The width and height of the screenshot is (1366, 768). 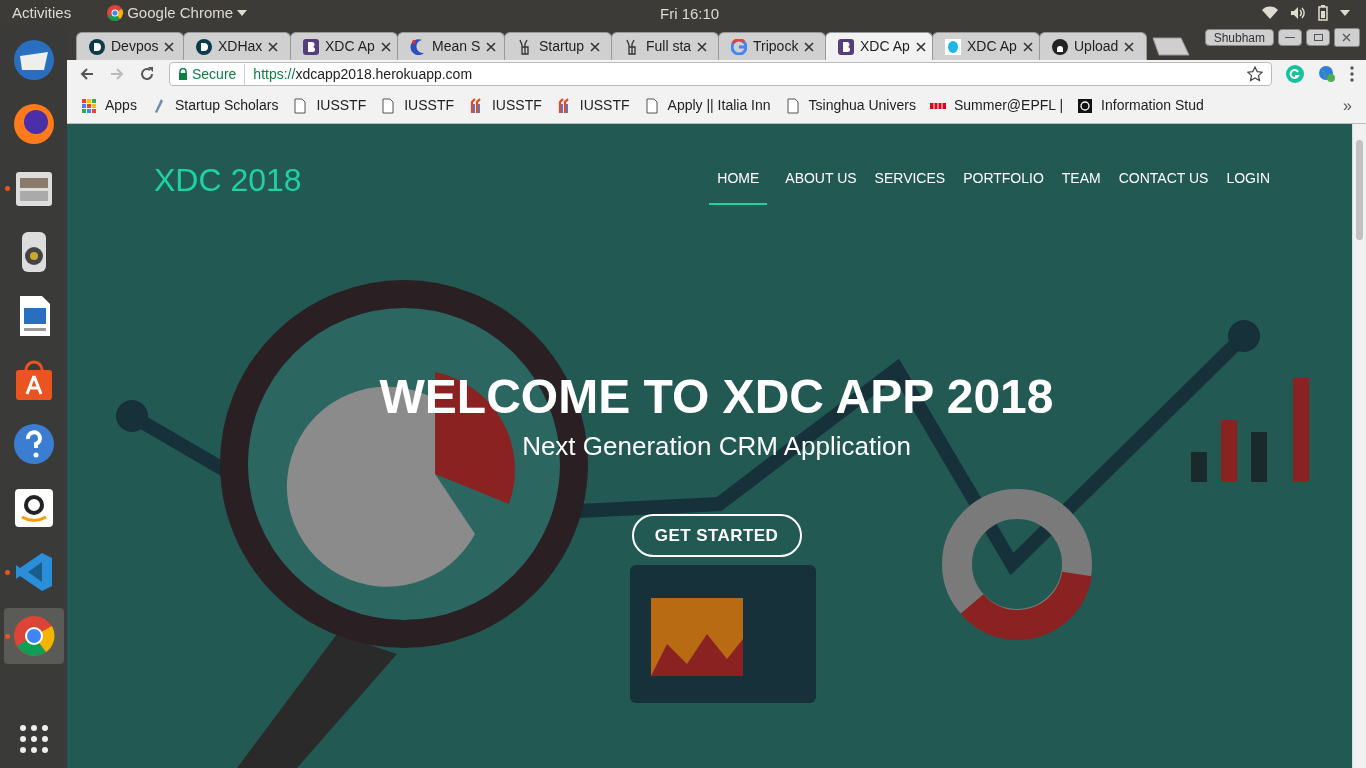 What do you see at coordinates (996, 105) in the screenshot?
I see `bookmark-item: Summer@EPFL |` at bounding box center [996, 105].